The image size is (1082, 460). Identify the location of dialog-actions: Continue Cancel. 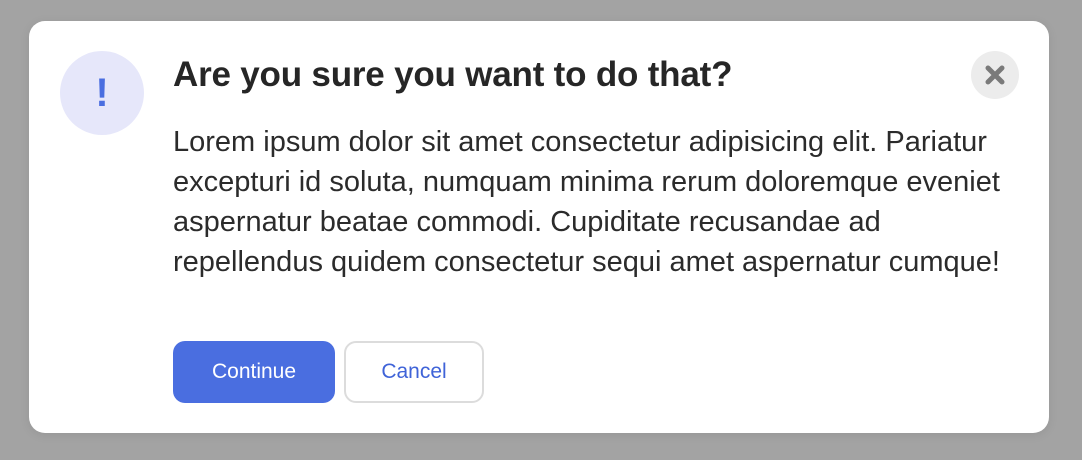
(328, 372).